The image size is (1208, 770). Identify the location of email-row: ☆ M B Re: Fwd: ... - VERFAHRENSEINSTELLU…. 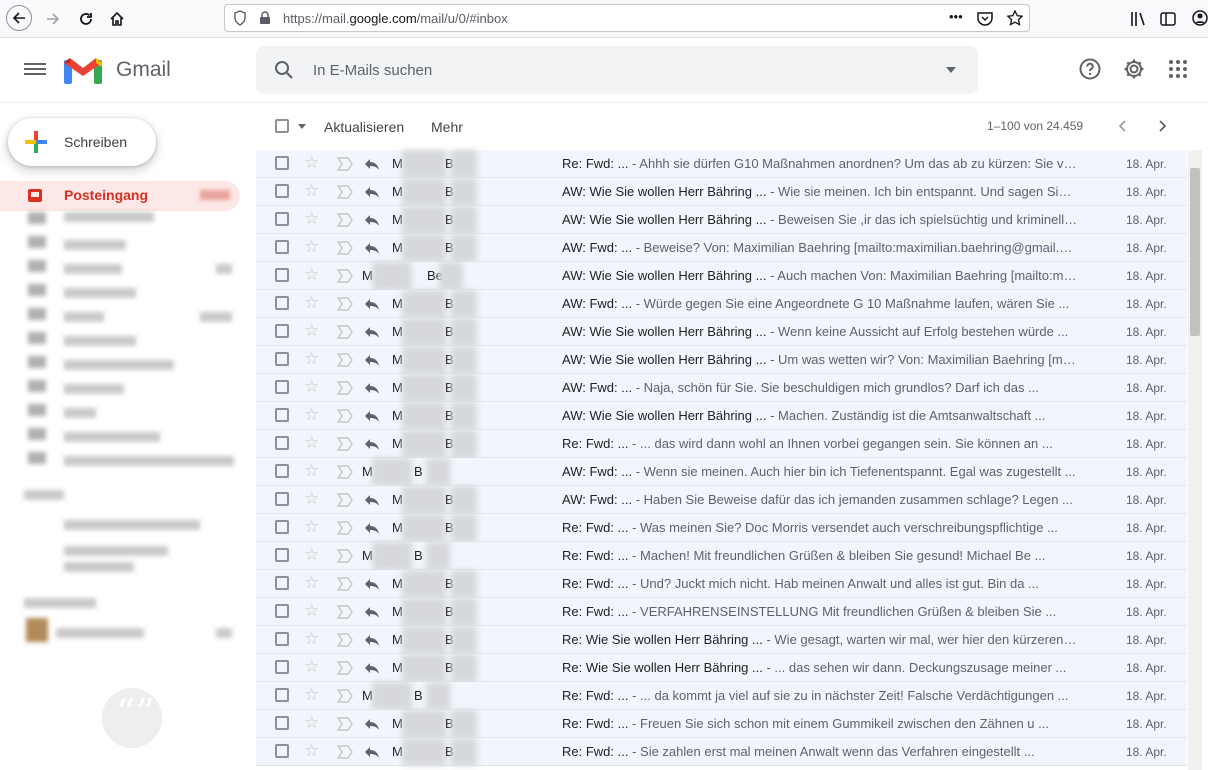
(721, 612).